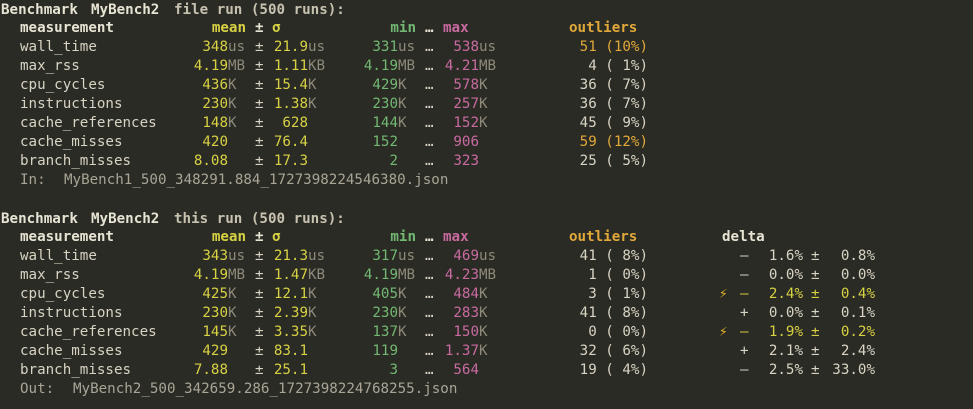 This screenshot has width=973, height=409. I want to click on max-unit: MB, so click(488, 275).